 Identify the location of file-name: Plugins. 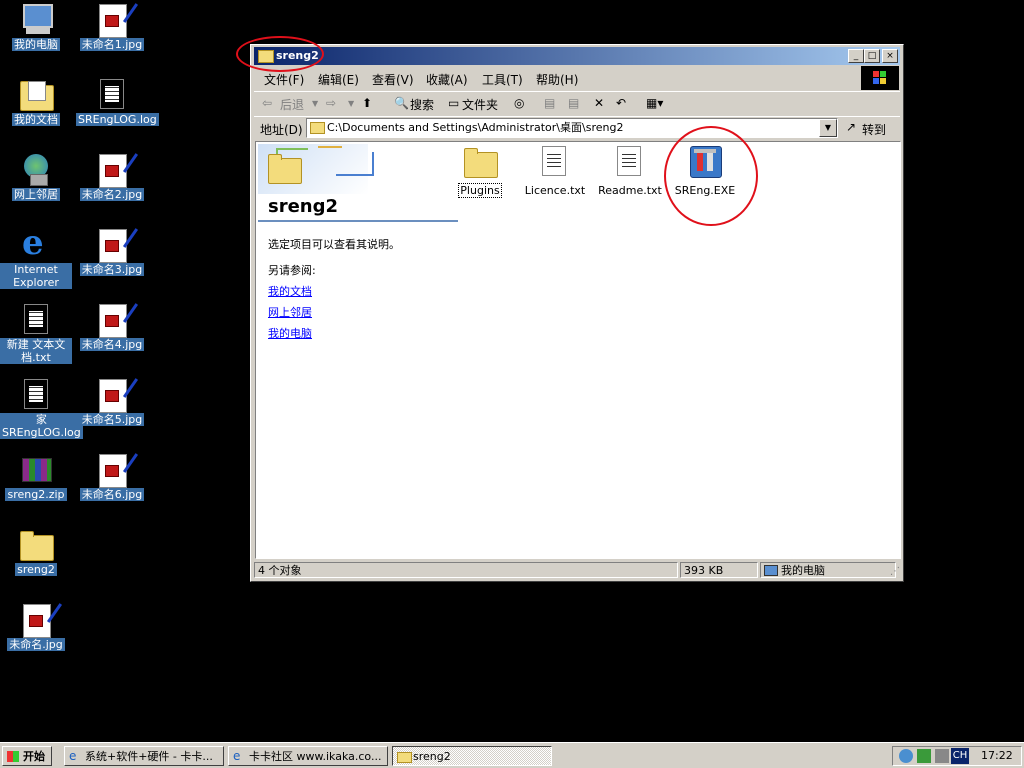
(480, 190).